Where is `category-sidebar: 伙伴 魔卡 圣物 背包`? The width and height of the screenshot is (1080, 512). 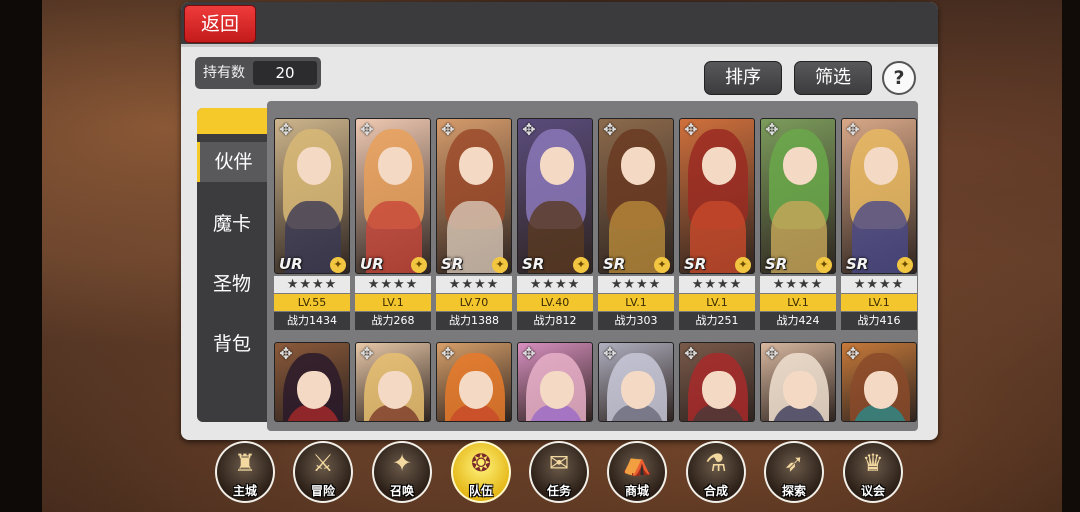 category-sidebar: 伙伴 魔卡 圣物 背包 is located at coordinates (232, 265).